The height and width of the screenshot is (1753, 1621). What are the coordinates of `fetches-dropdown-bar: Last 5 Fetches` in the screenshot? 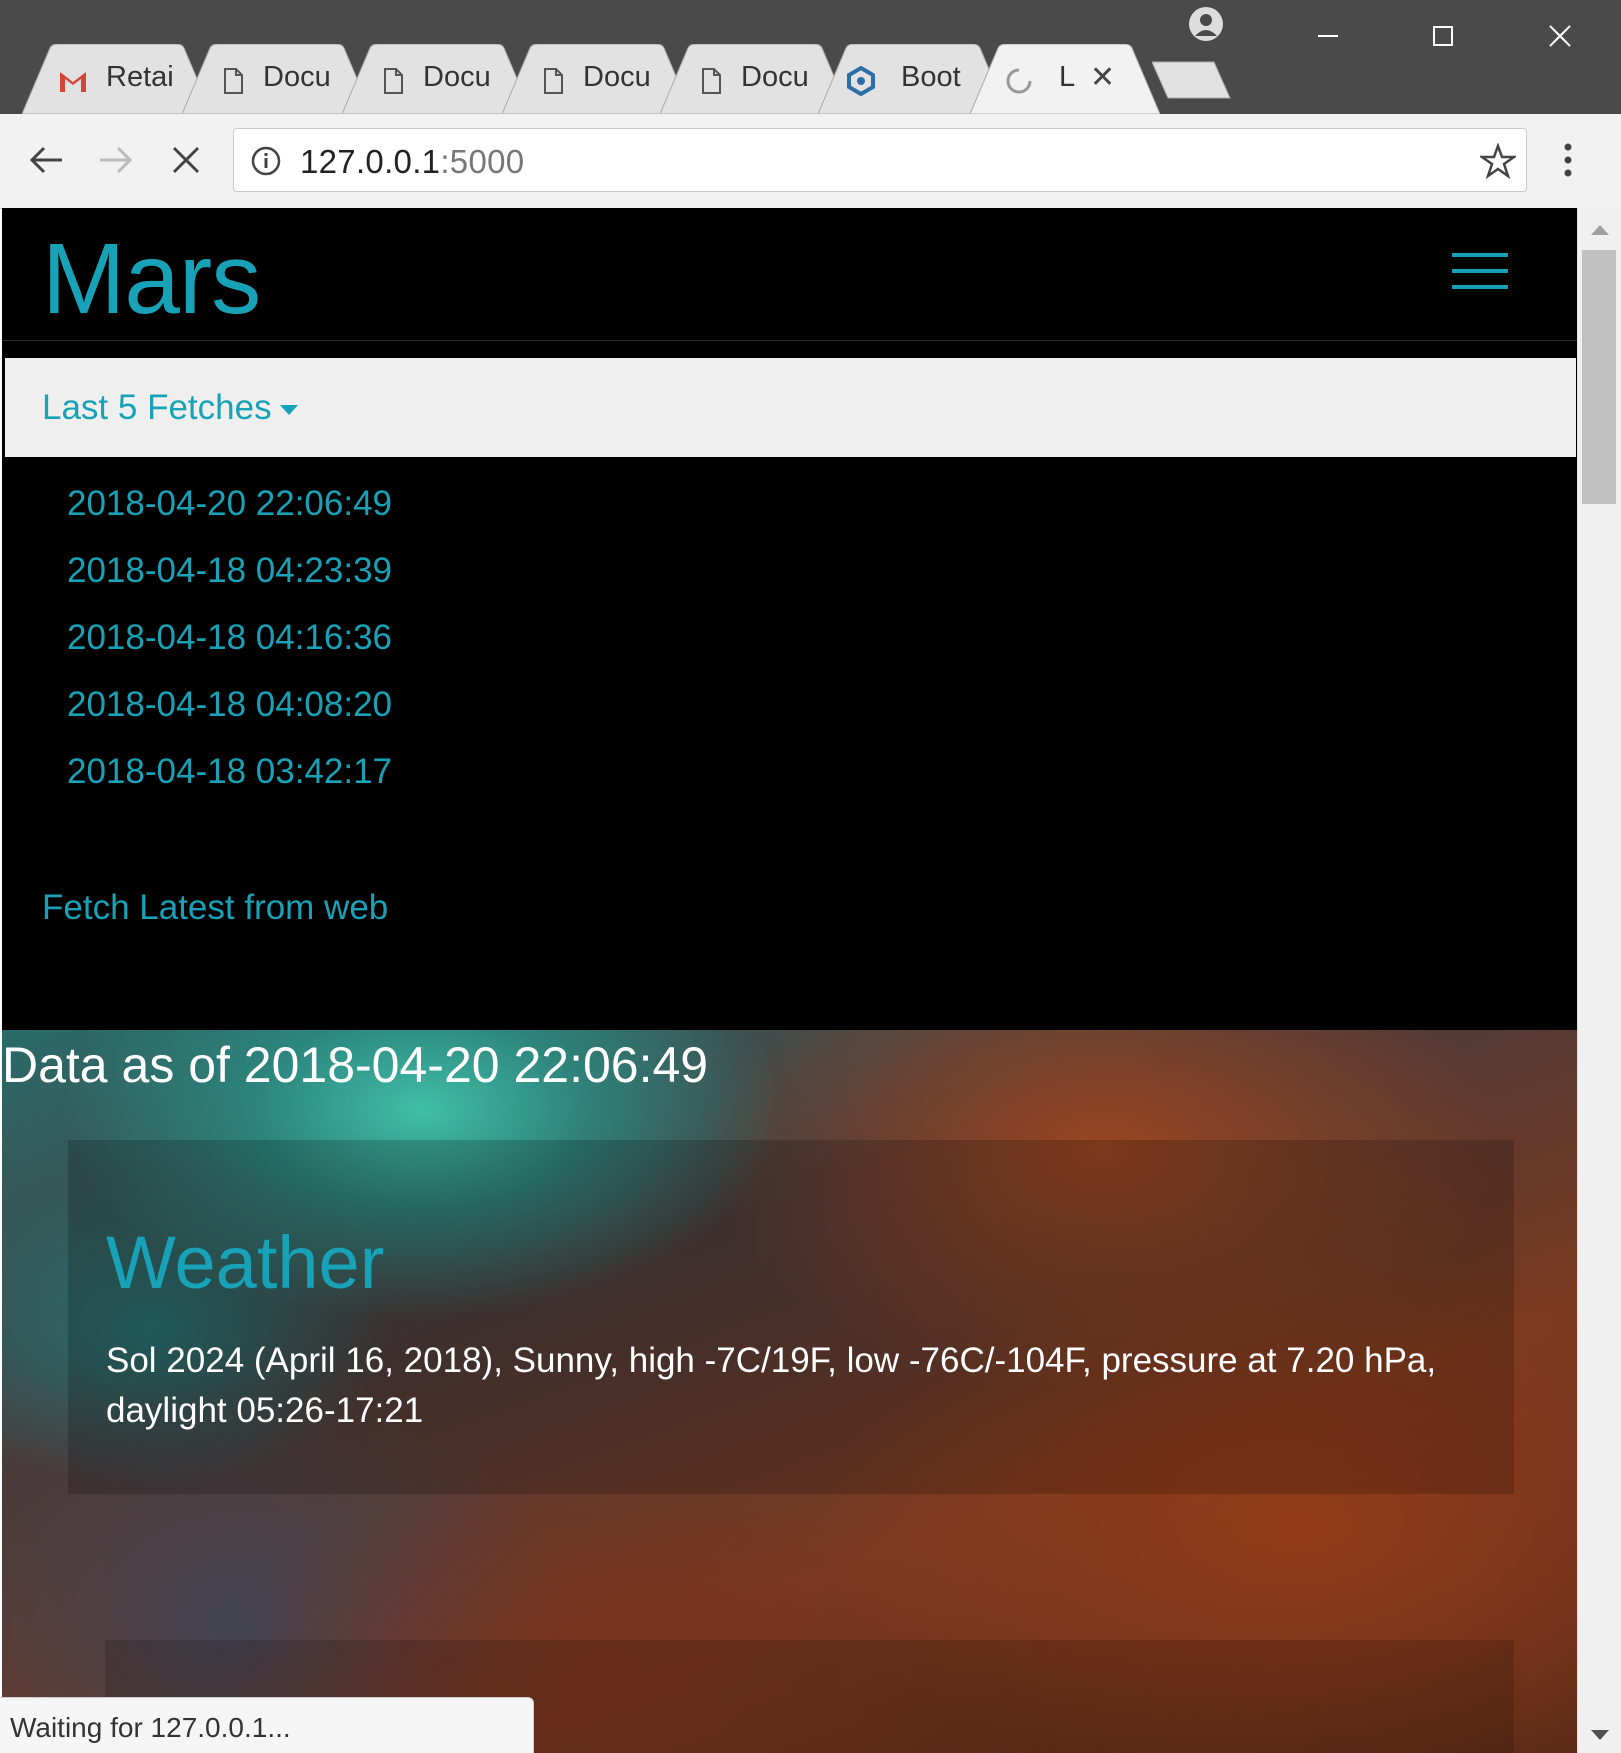 It's located at (790, 407).